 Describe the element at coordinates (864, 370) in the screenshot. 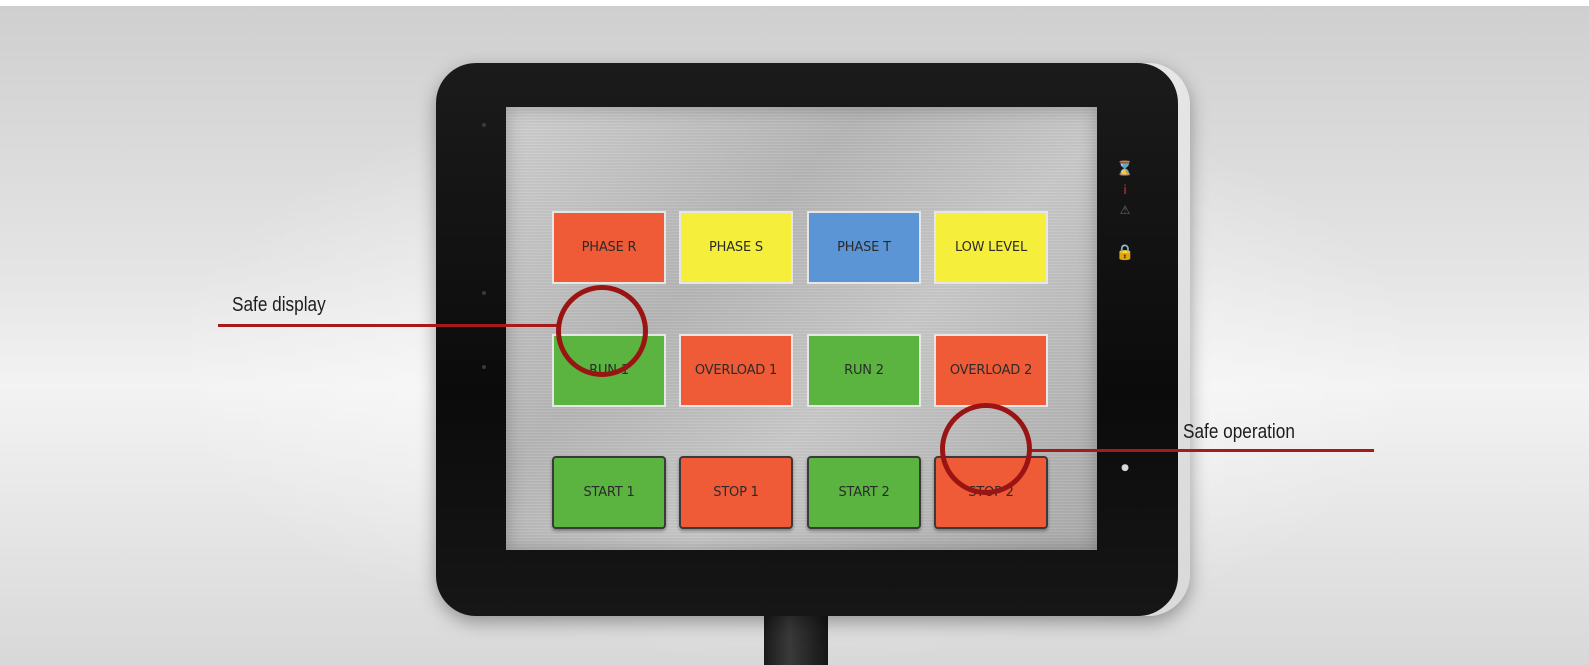

I see `run-2-indicator: RUN 2` at that location.